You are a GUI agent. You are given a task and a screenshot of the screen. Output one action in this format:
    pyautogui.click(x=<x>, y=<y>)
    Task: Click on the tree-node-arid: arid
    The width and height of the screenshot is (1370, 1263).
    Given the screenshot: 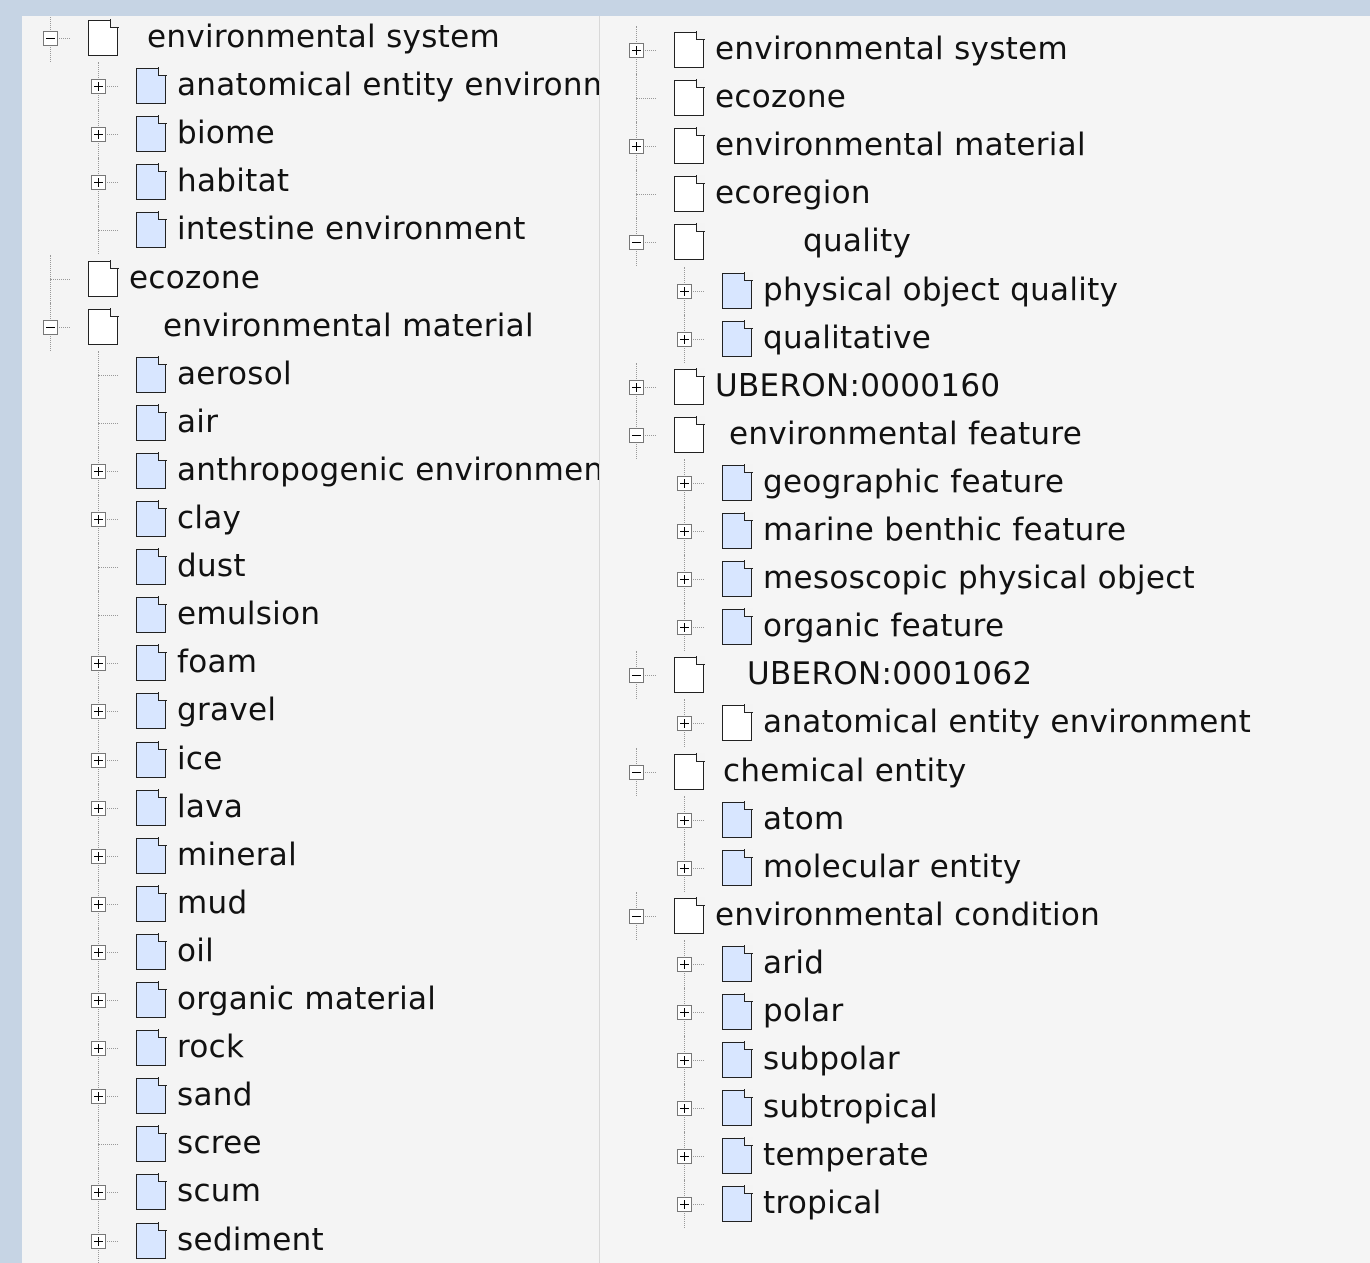 What is the action you would take?
    pyautogui.click(x=985, y=964)
    